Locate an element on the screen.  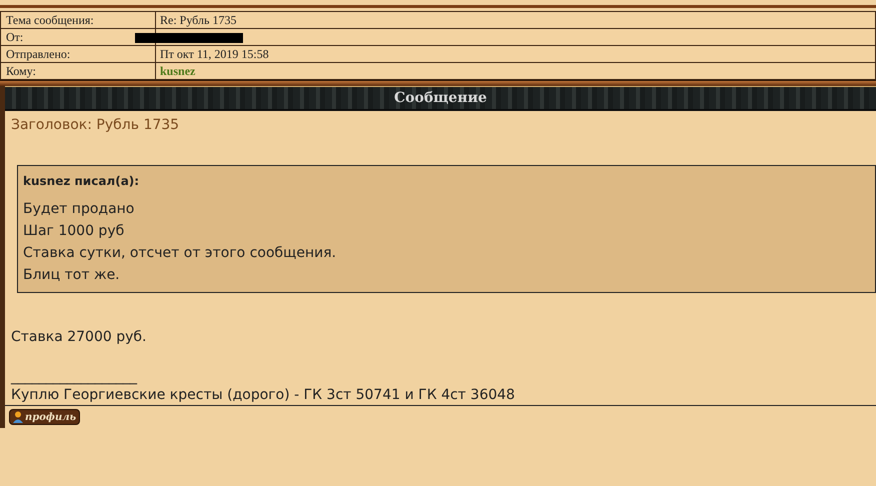
field-value: Re: Рубль 1735 is located at coordinates (516, 20).